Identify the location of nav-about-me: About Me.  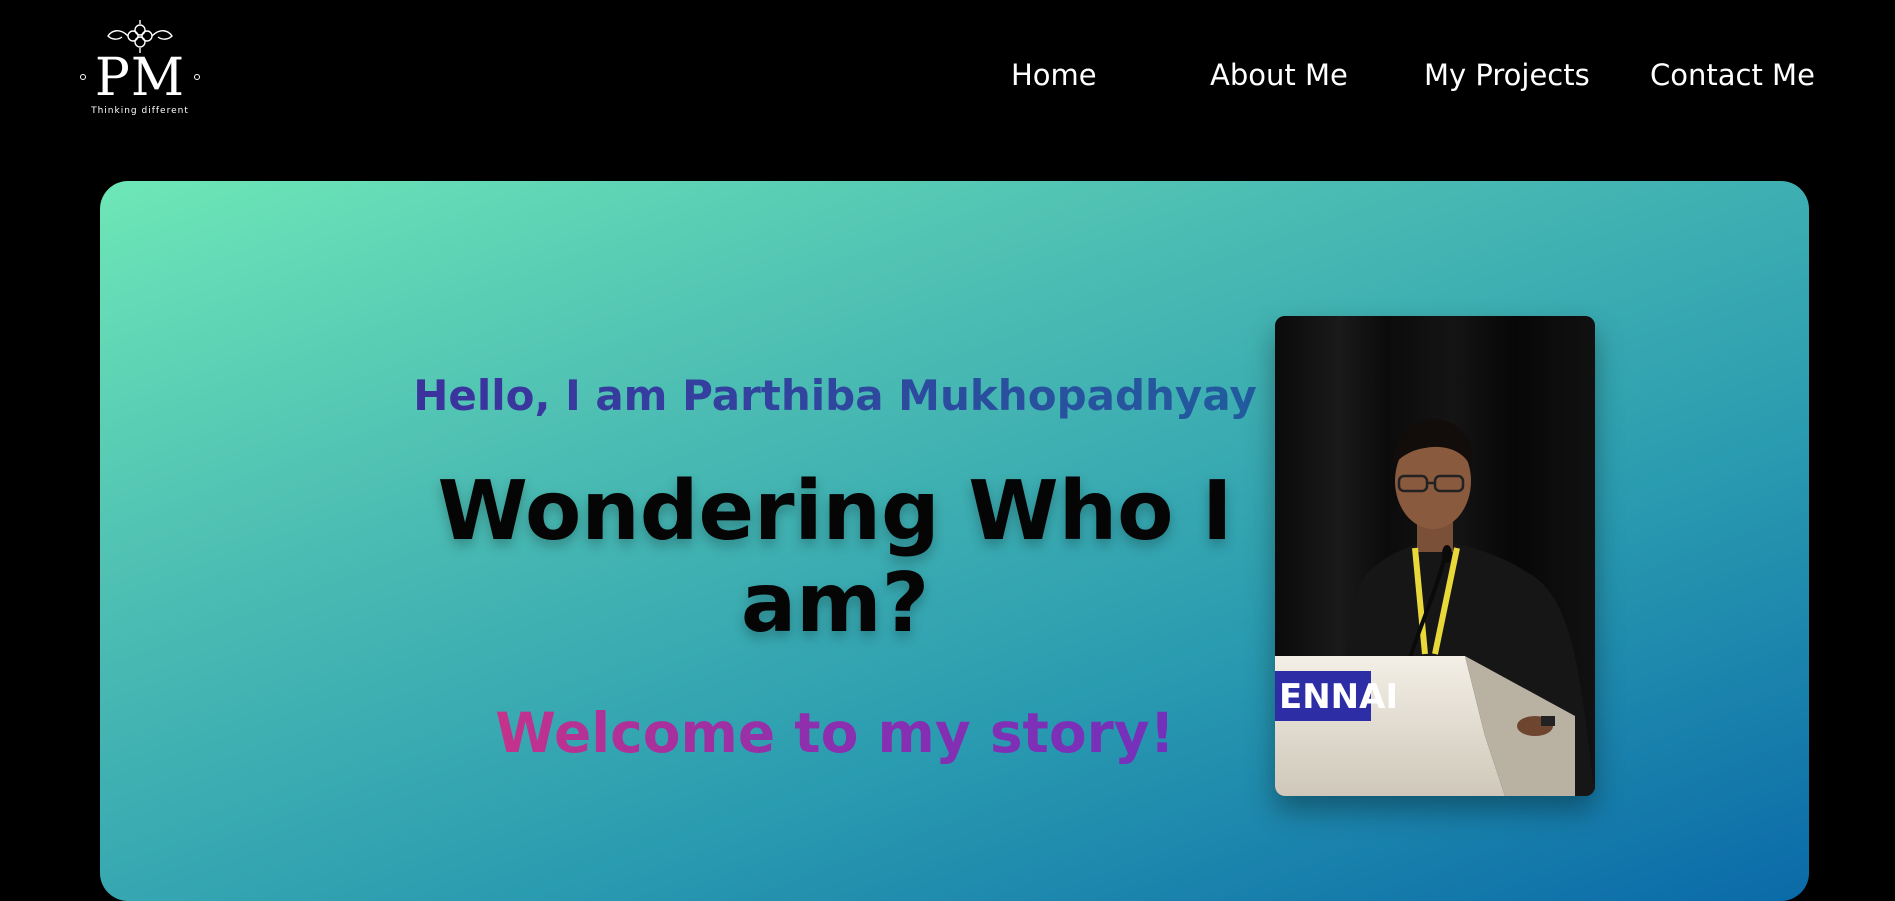
(1279, 75).